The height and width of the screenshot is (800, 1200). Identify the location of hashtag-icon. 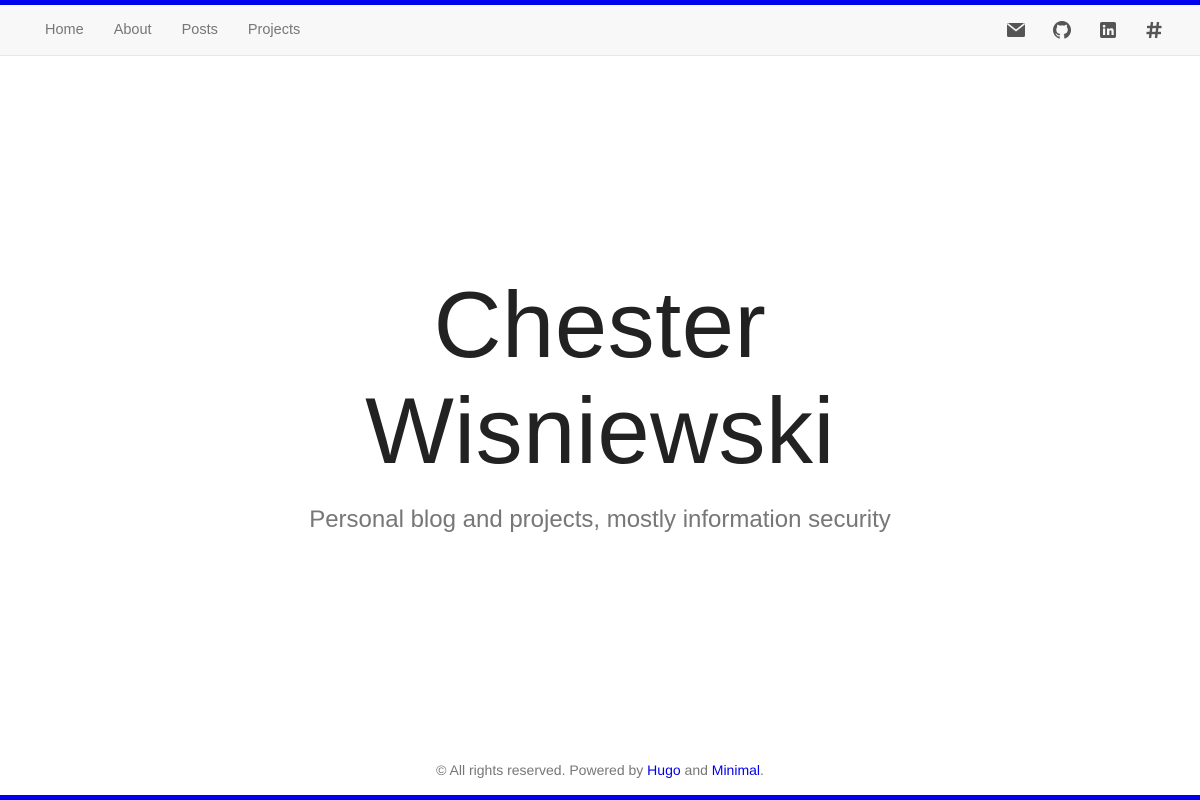
(1154, 30).